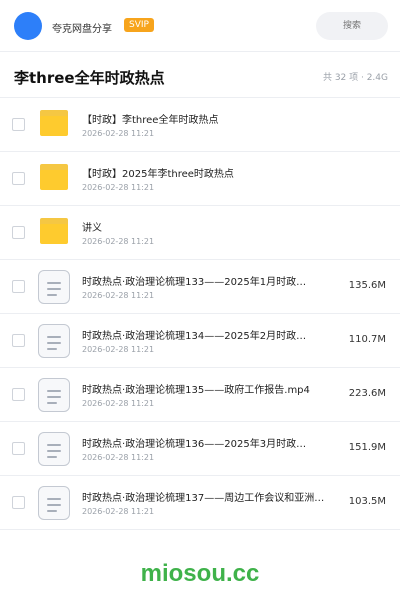 The width and height of the screenshot is (400, 600). I want to click on folder-meta: 共 32 项 · 2.4G, so click(355, 78).